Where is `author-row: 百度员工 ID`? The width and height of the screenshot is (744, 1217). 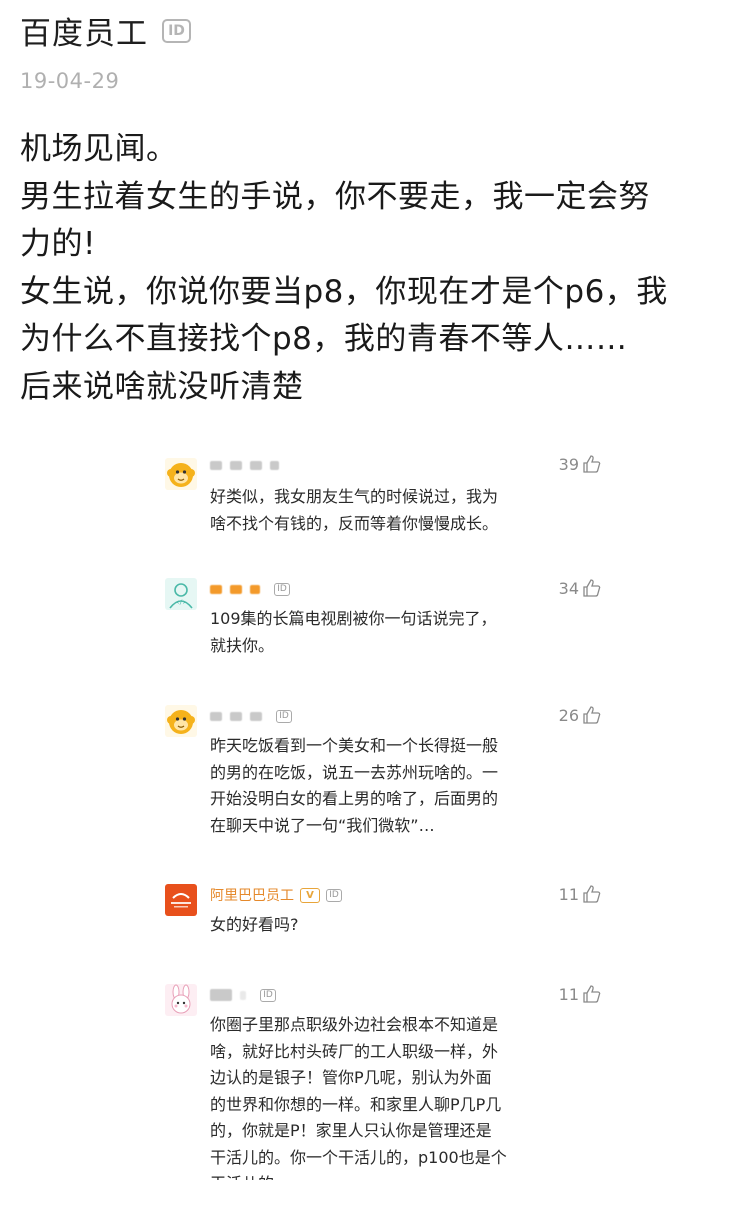
author-row: 百度员工 ID is located at coordinates (105, 30).